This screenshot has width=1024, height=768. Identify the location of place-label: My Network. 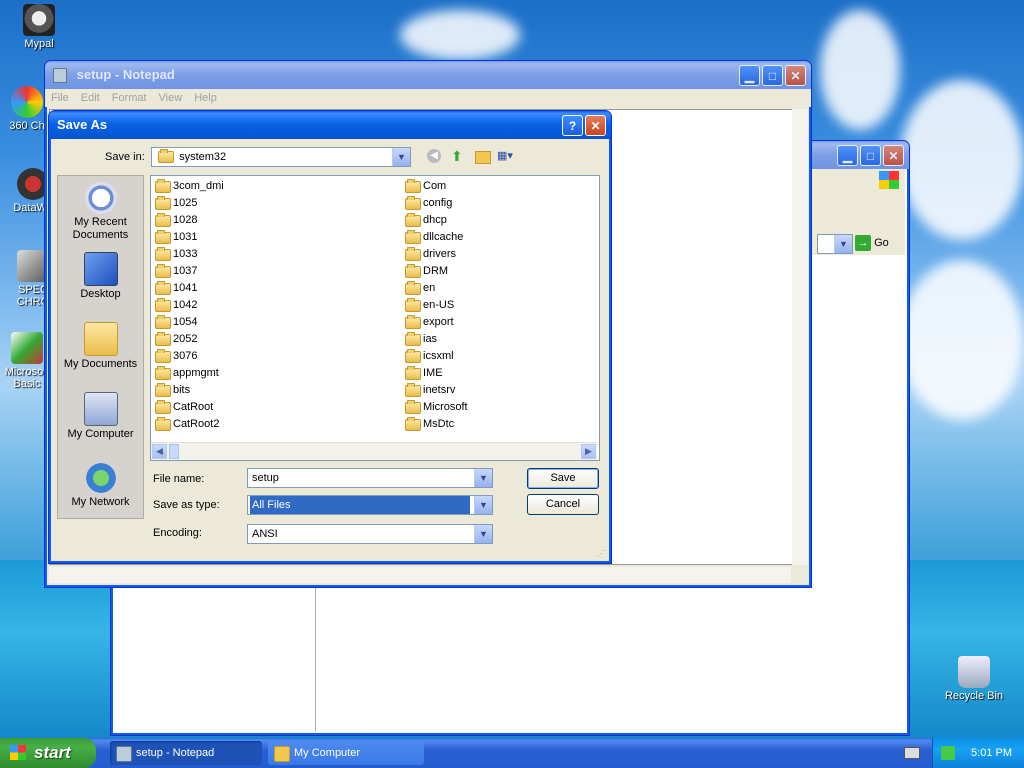
(100, 502).